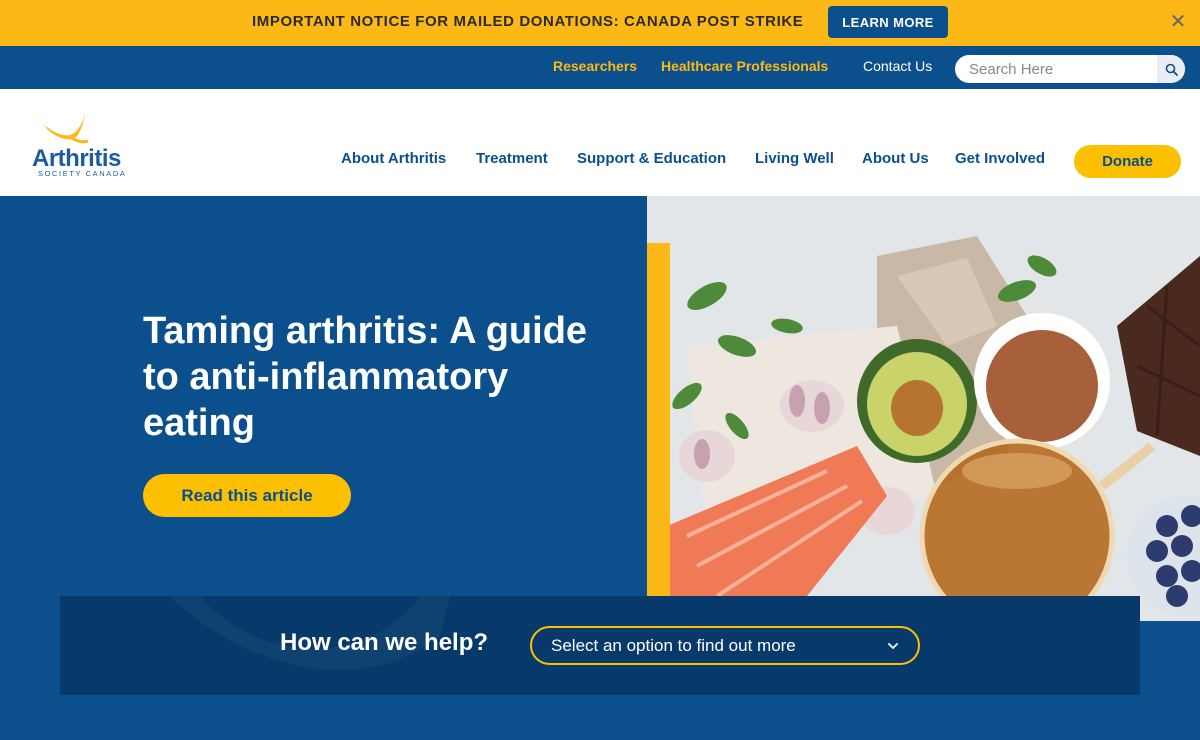 This screenshot has height=740, width=1200. Describe the element at coordinates (897, 66) in the screenshot. I see `contact-us-link: Contact Us` at that location.